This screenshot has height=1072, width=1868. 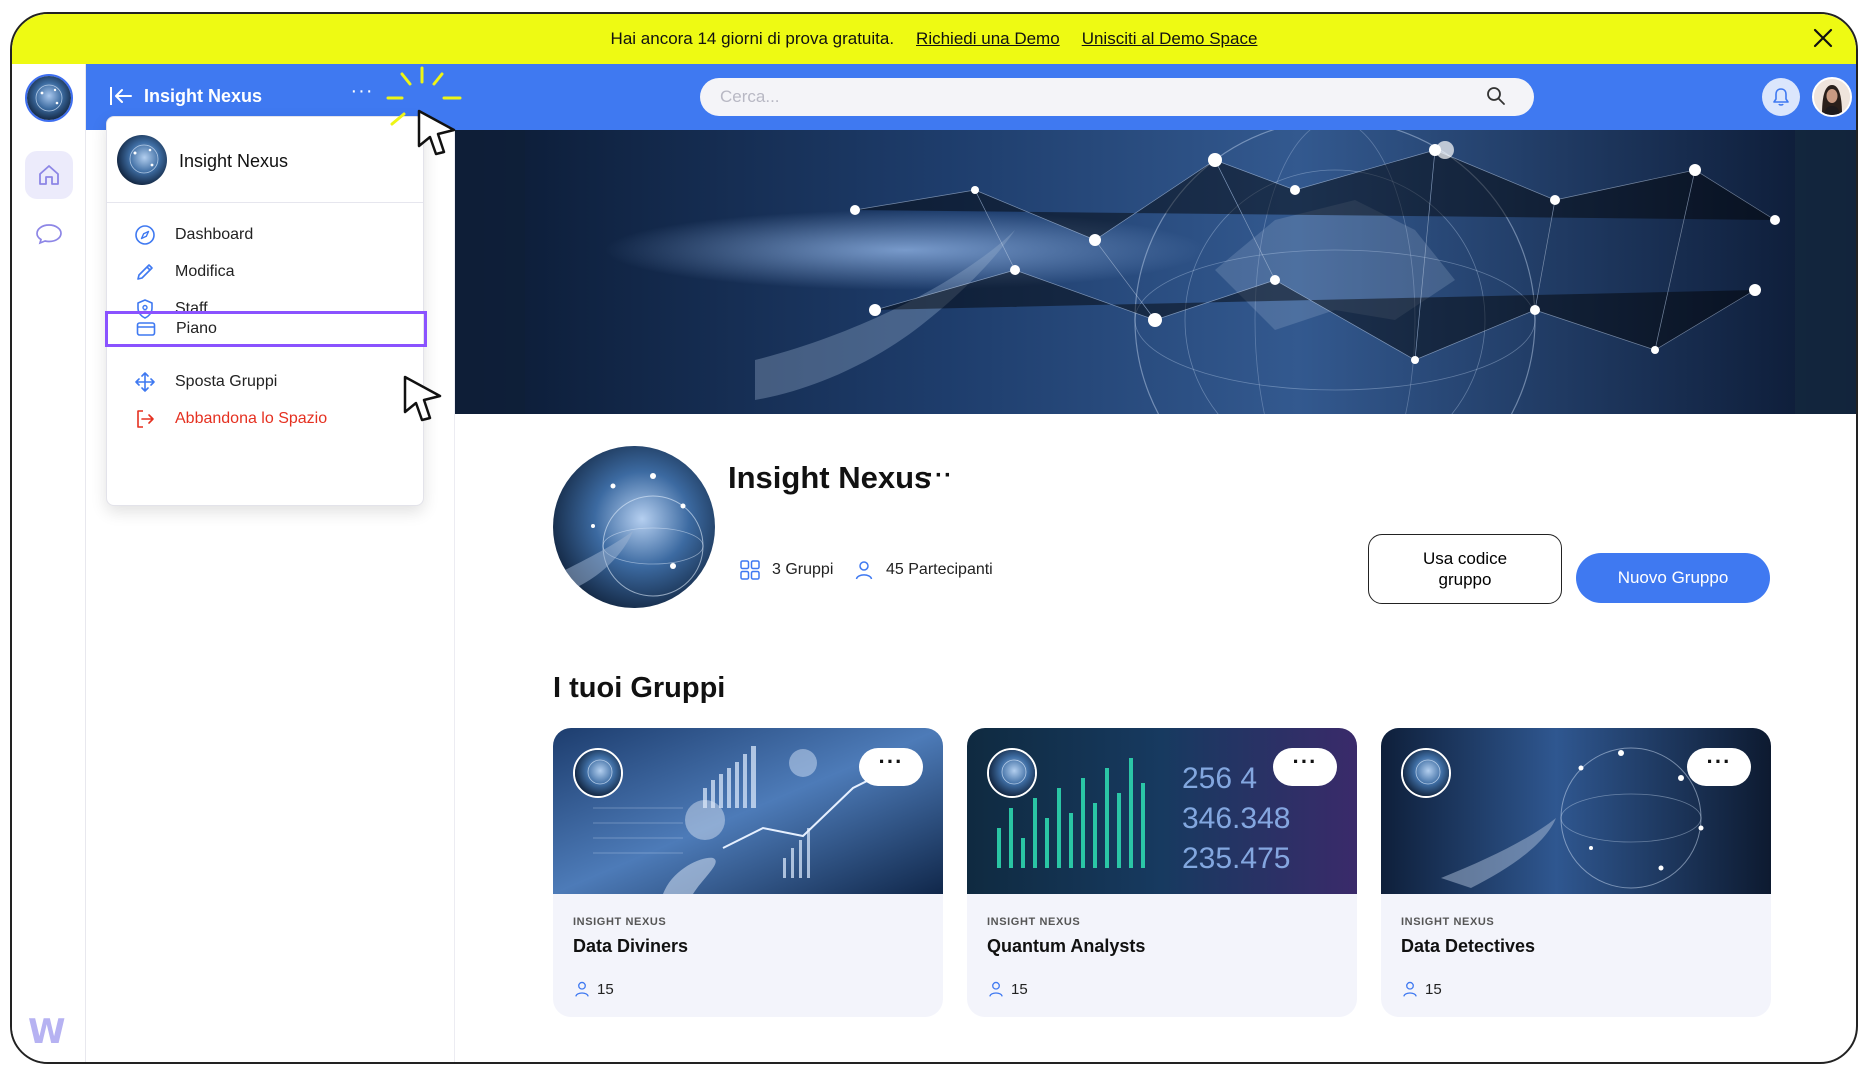 I want to click on menu-item-label: Piano, so click(x=196, y=328).